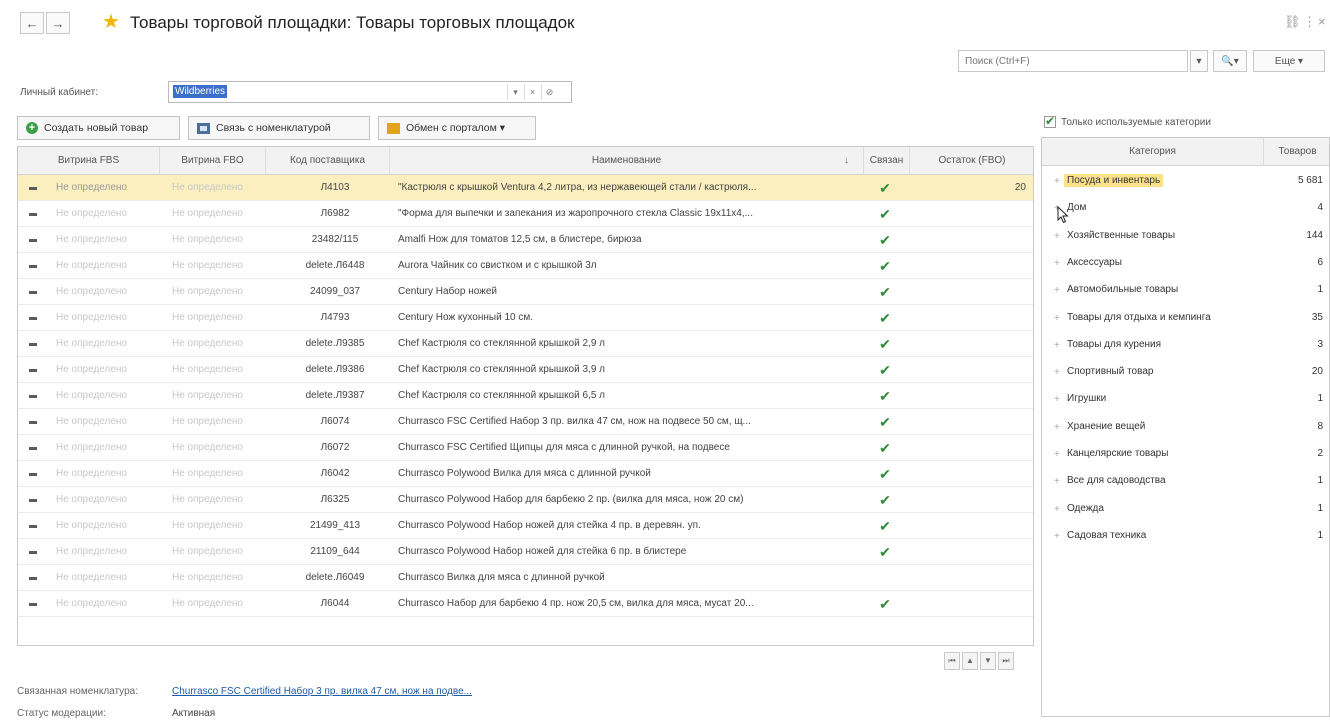 This screenshot has height=726, width=1330. Describe the element at coordinates (532, 92) in the screenshot. I see `cabinet-clear-button: ×` at that location.